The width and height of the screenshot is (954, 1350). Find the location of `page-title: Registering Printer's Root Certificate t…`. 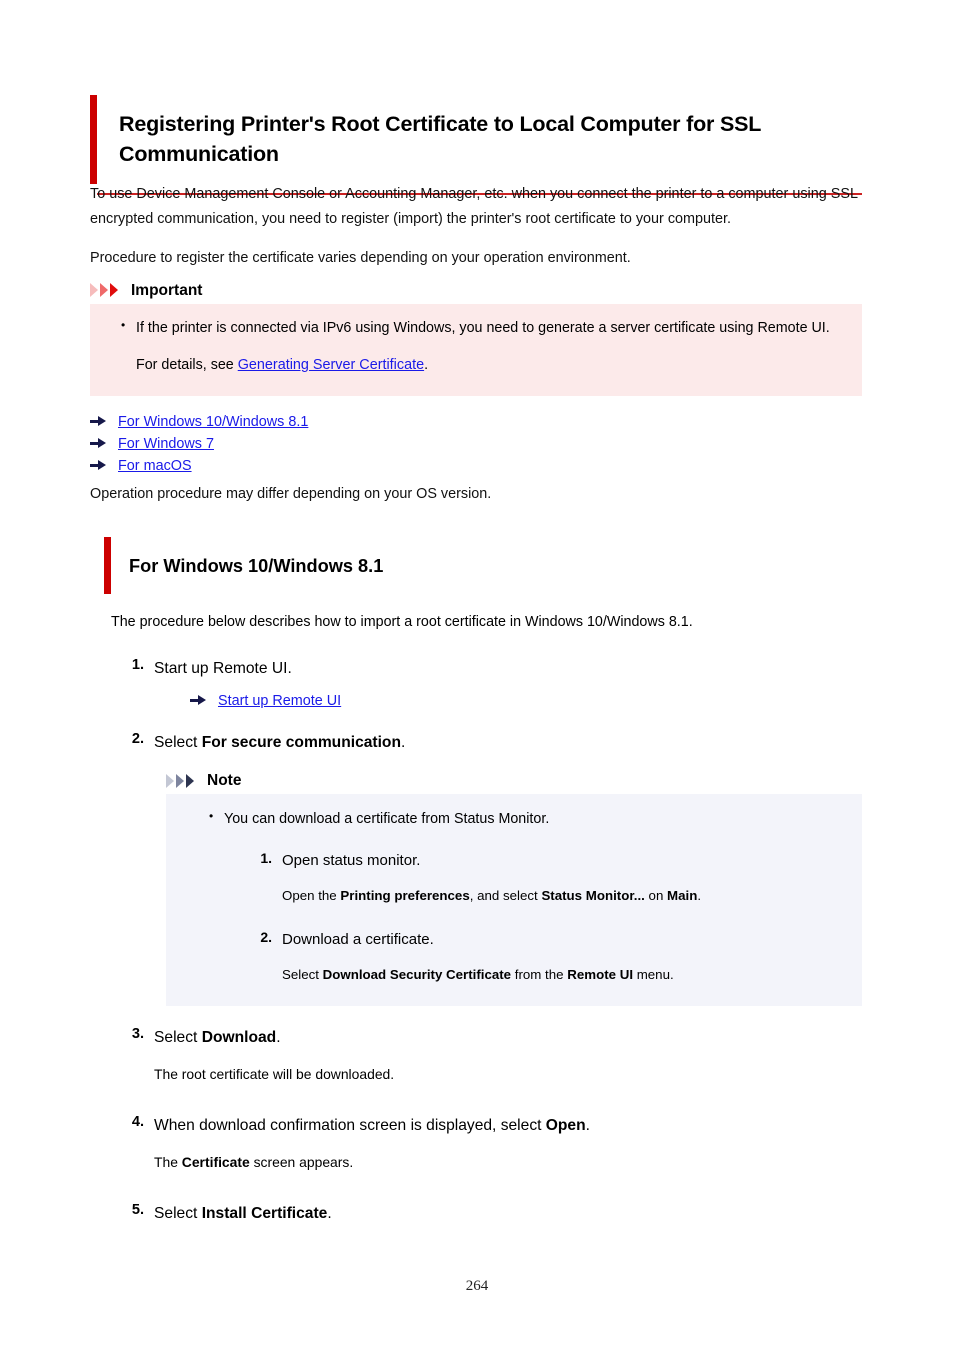

page-title: Registering Printer's Root Certificate t… is located at coordinates (440, 139).